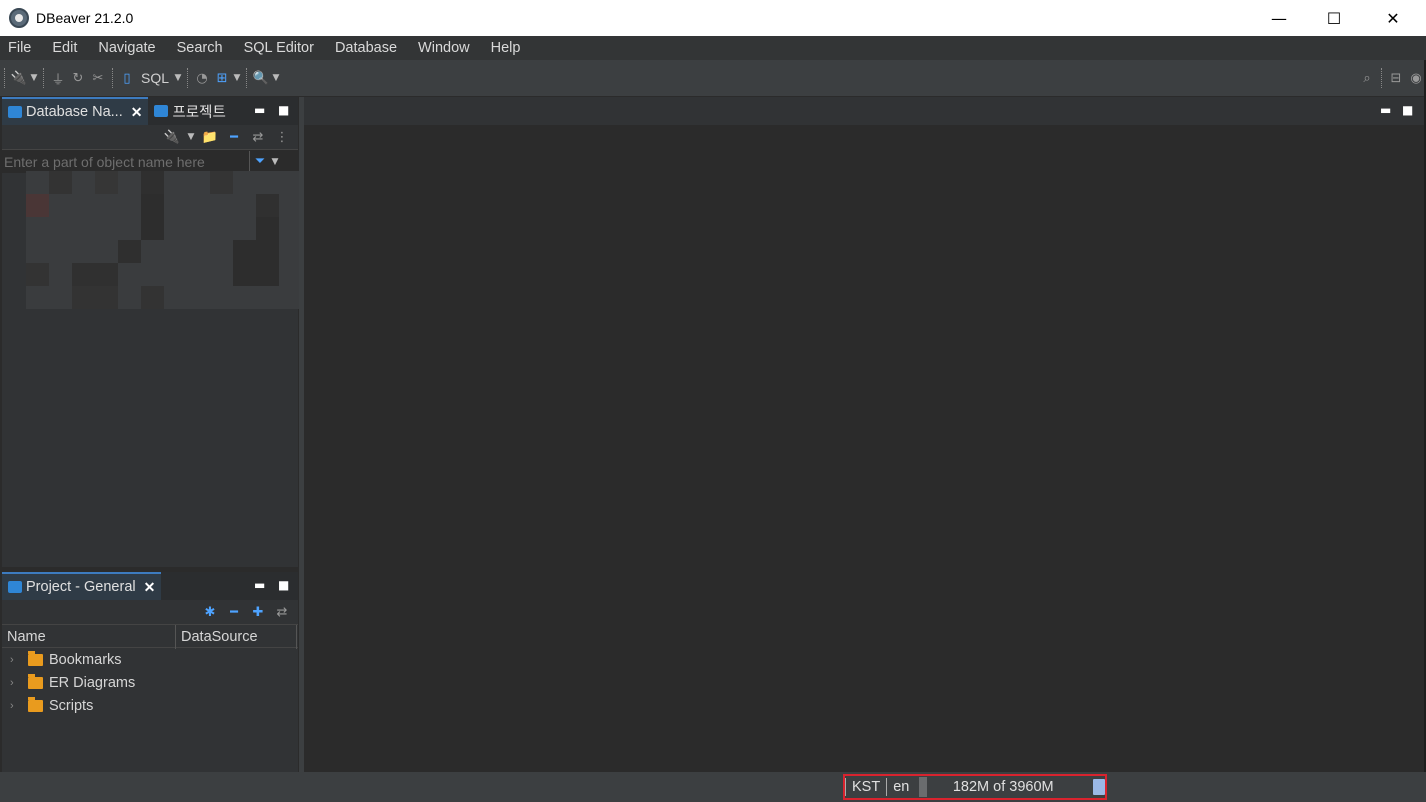 The image size is (1426, 802). Describe the element at coordinates (276, 78) in the screenshot. I see `search-dropdown-icon: ▼` at that location.